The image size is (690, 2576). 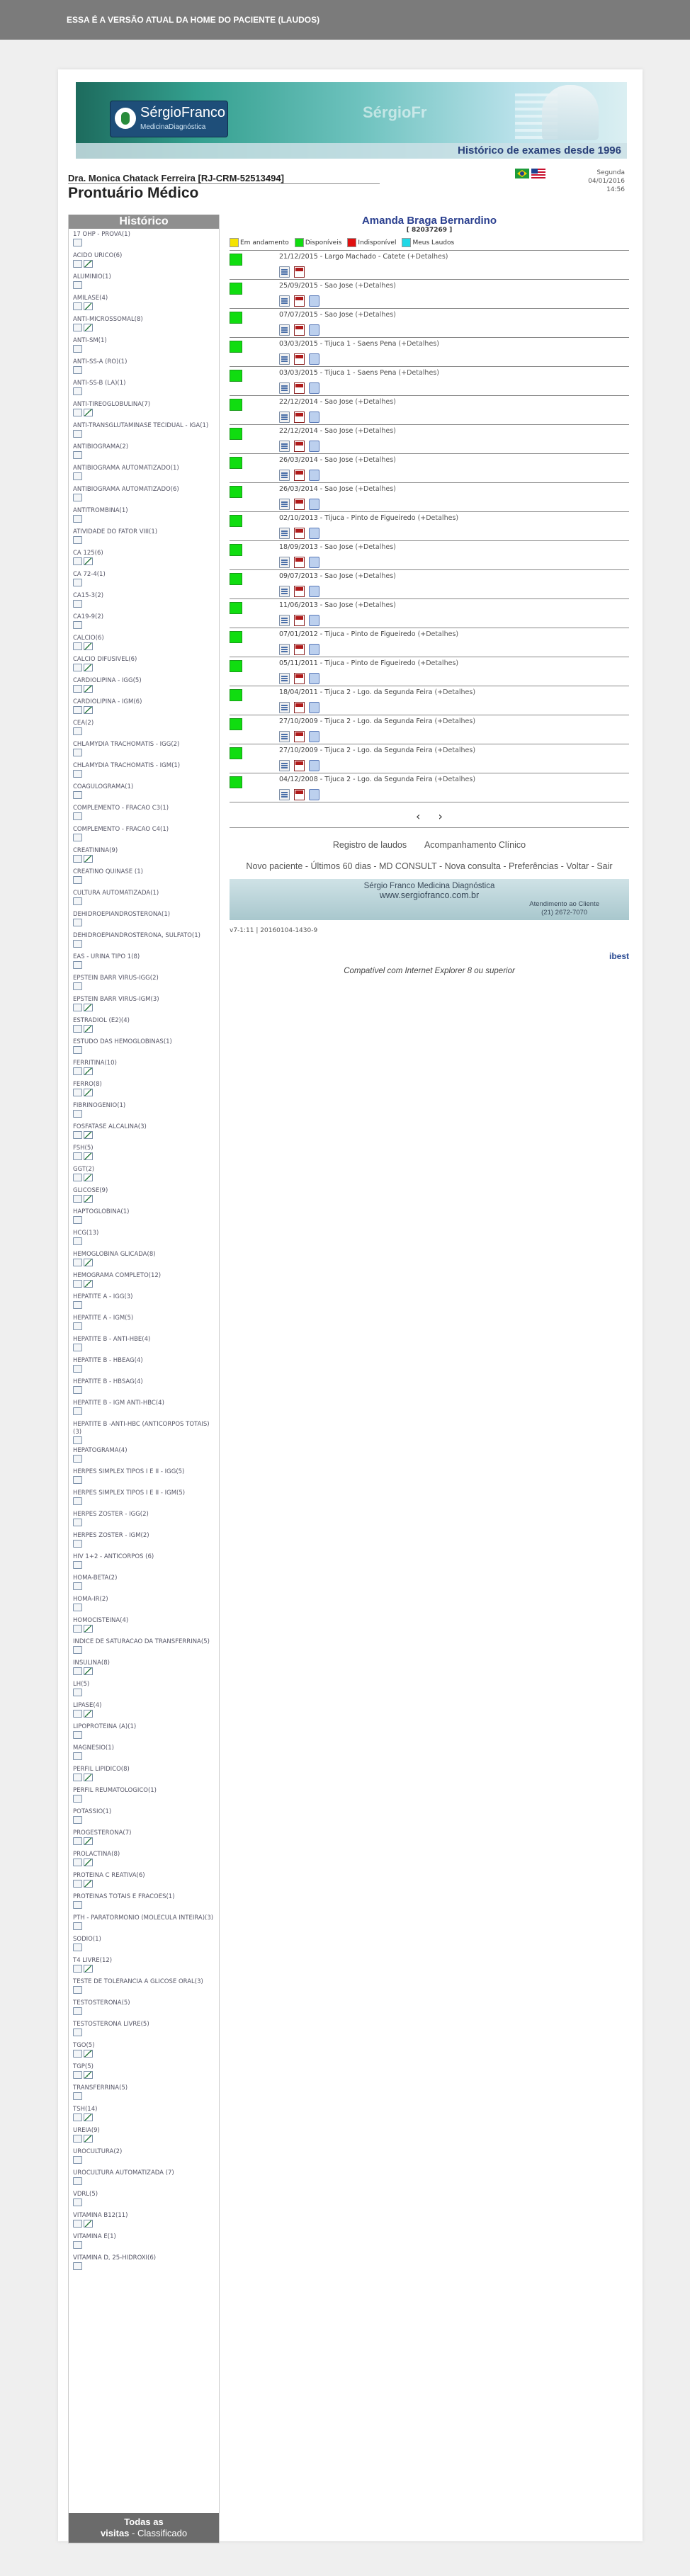 I want to click on sidebar-exam-item: EPSTEIN BARR VIRUS-IGM(3), so click(x=144, y=1004).